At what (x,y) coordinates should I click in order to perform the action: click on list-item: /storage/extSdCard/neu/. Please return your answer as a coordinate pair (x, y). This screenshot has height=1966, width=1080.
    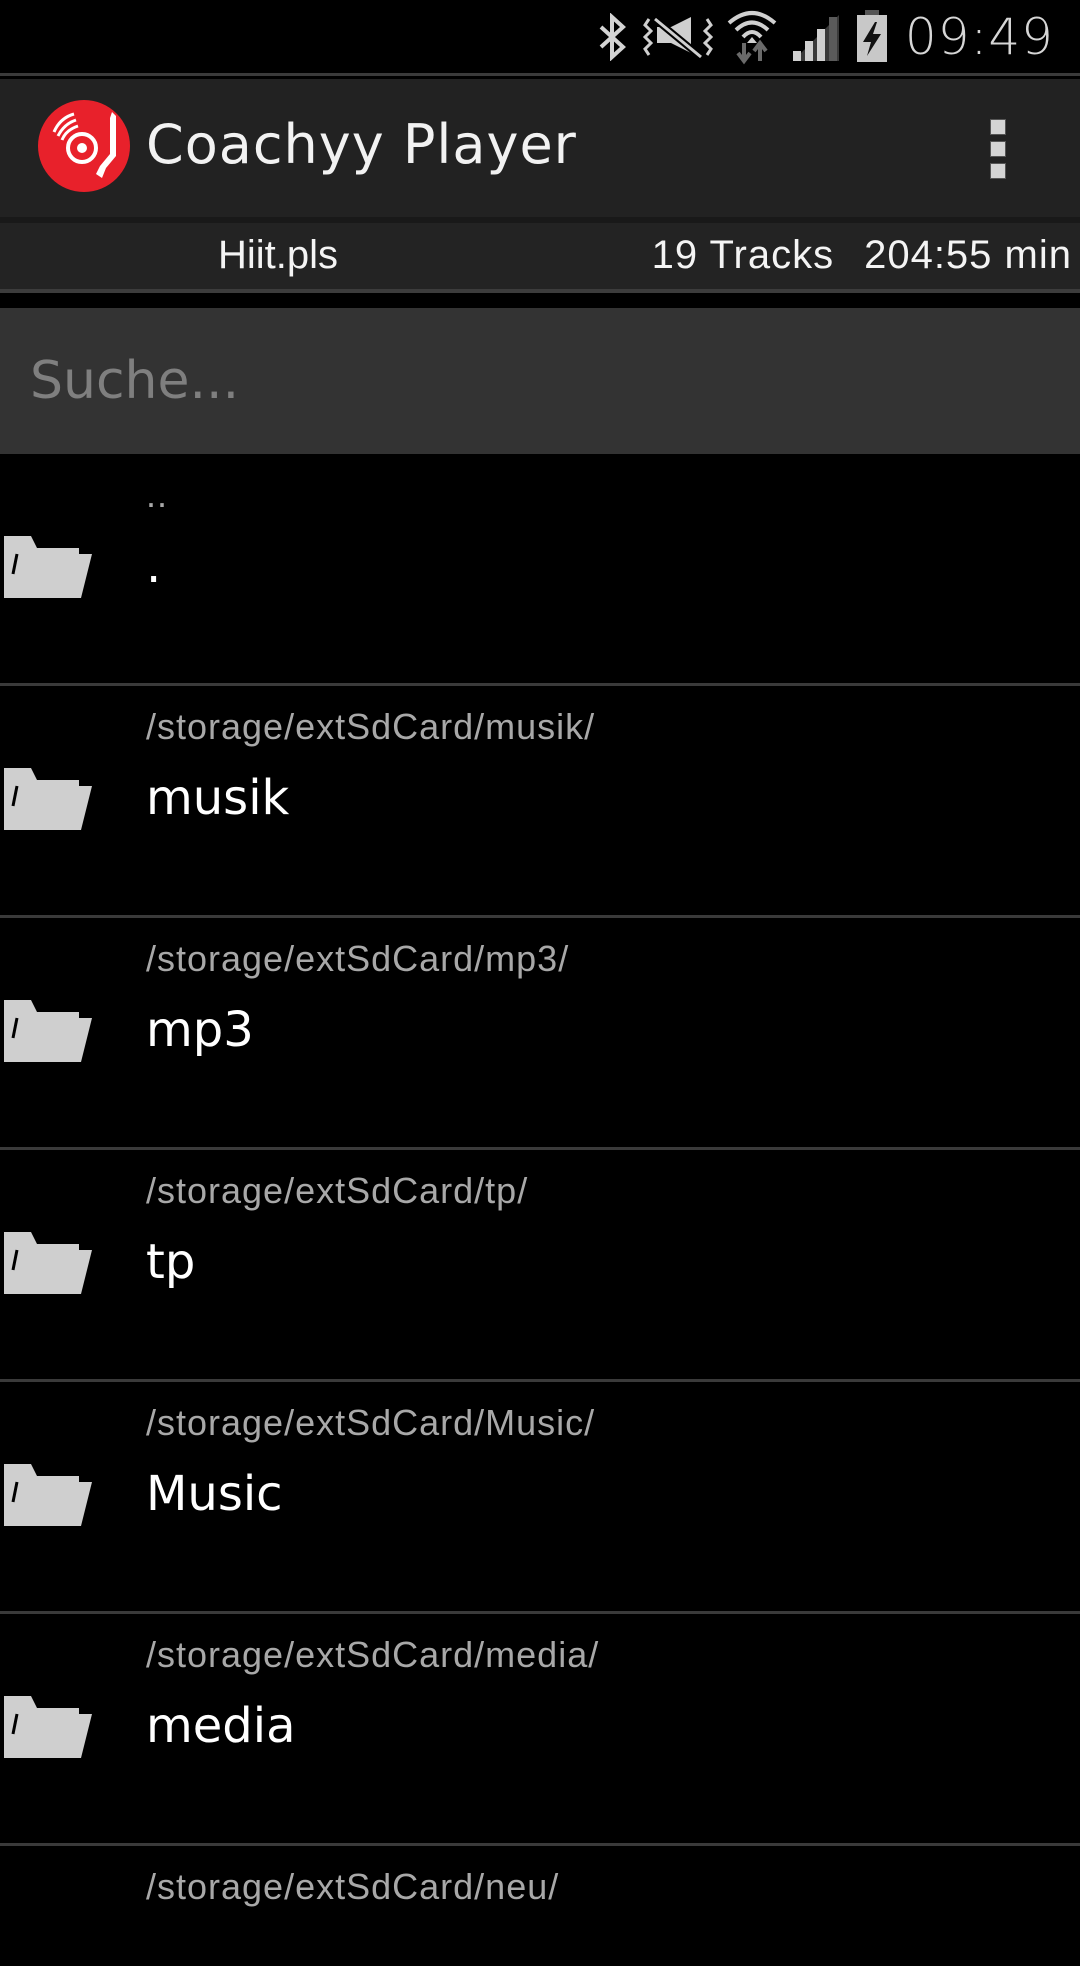
    Looking at the image, I should click on (540, 1906).